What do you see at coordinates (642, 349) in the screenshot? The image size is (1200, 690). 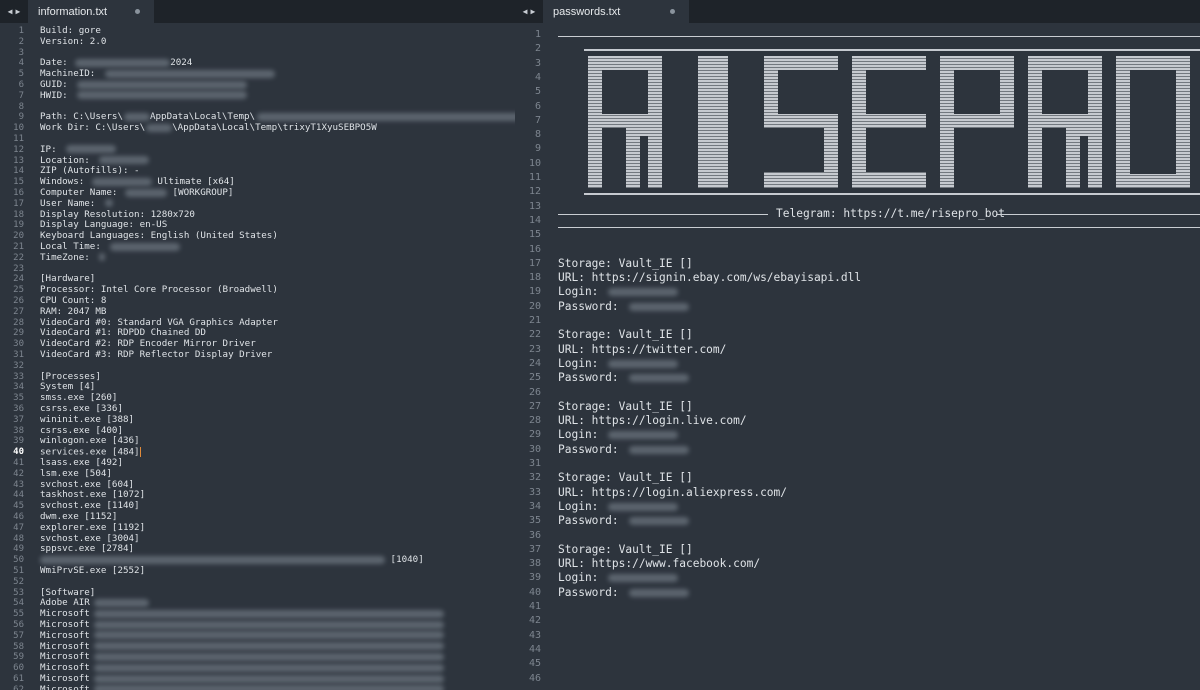 I see `url-text: URL: https://twitter.com/` at bounding box center [642, 349].